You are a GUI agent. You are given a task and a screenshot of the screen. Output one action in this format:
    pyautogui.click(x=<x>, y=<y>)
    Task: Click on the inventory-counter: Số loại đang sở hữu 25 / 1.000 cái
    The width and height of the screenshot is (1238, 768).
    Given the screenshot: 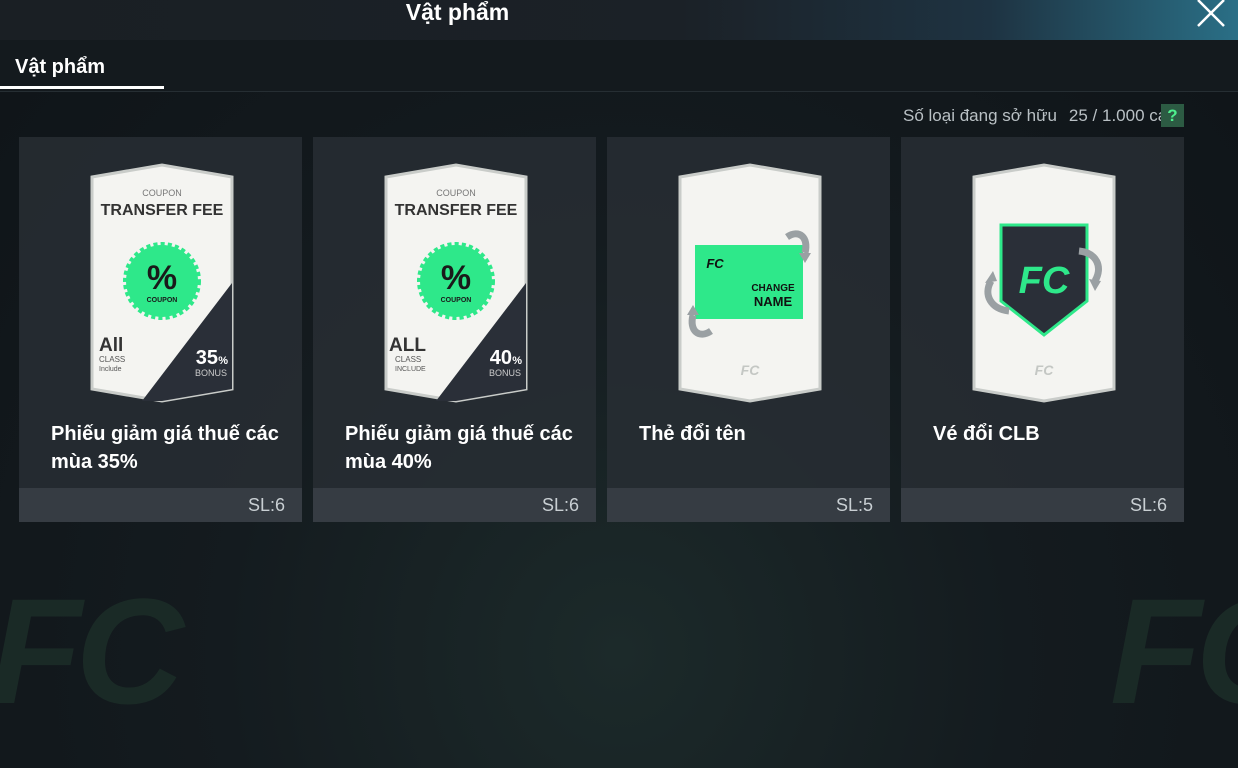 What is the action you would take?
    pyautogui.click(x=1044, y=116)
    